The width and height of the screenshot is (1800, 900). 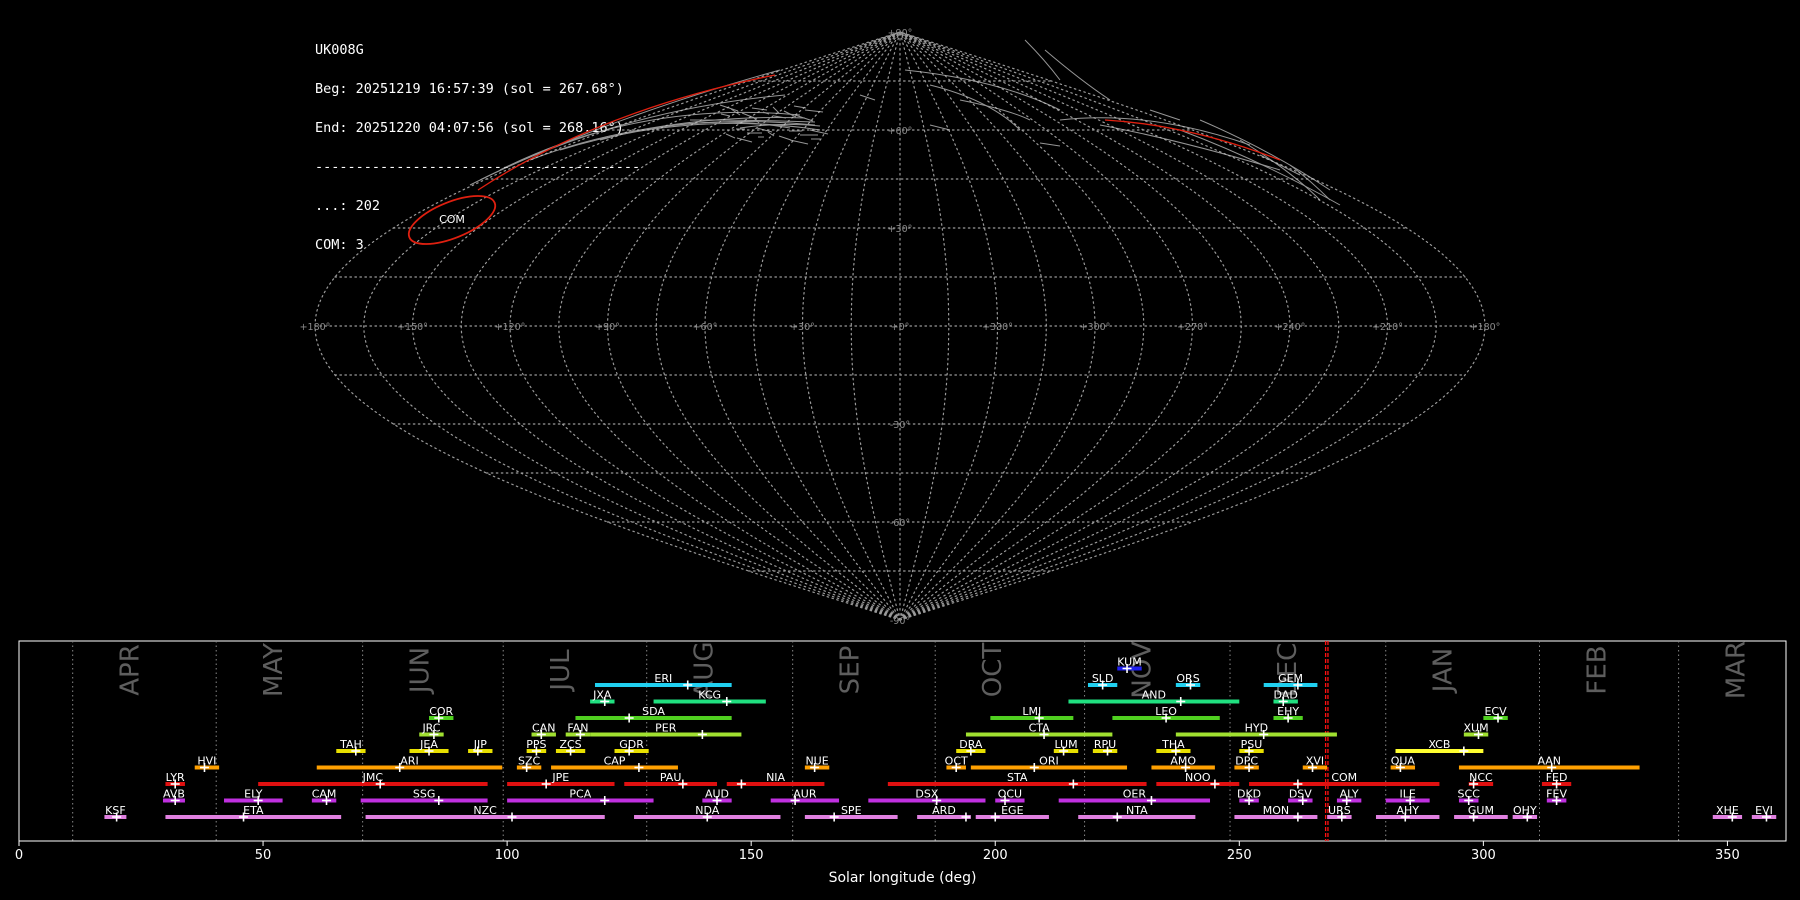 I want to click on shower-scc: SCC, so click(x=1469, y=796).